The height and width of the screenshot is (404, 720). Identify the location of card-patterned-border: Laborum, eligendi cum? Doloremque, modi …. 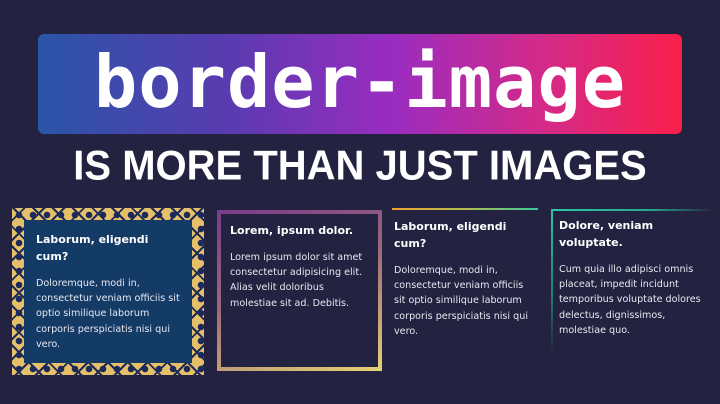
(108, 291).